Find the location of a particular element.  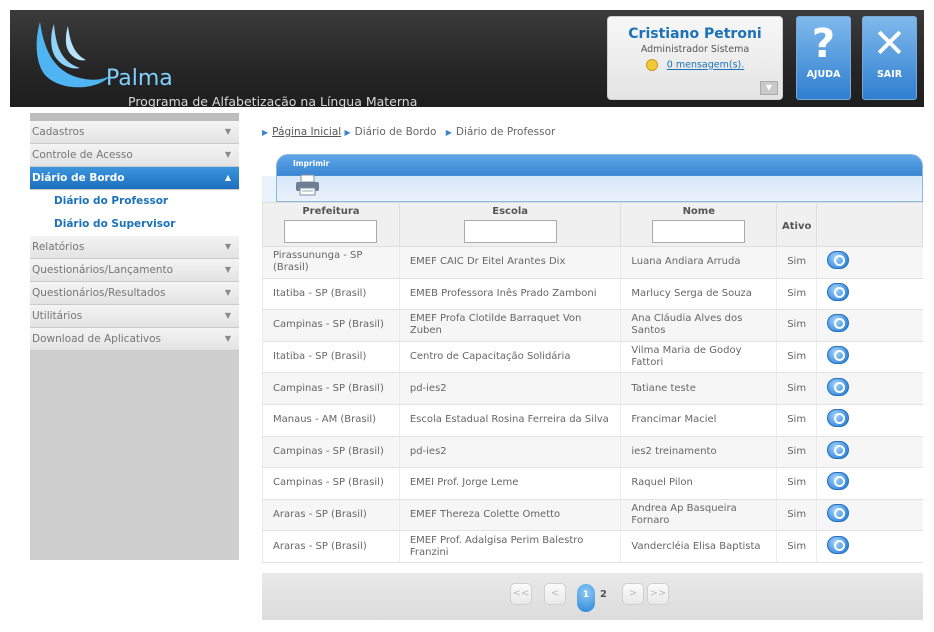

cell-nome: ies2 treinamento is located at coordinates (698, 452).